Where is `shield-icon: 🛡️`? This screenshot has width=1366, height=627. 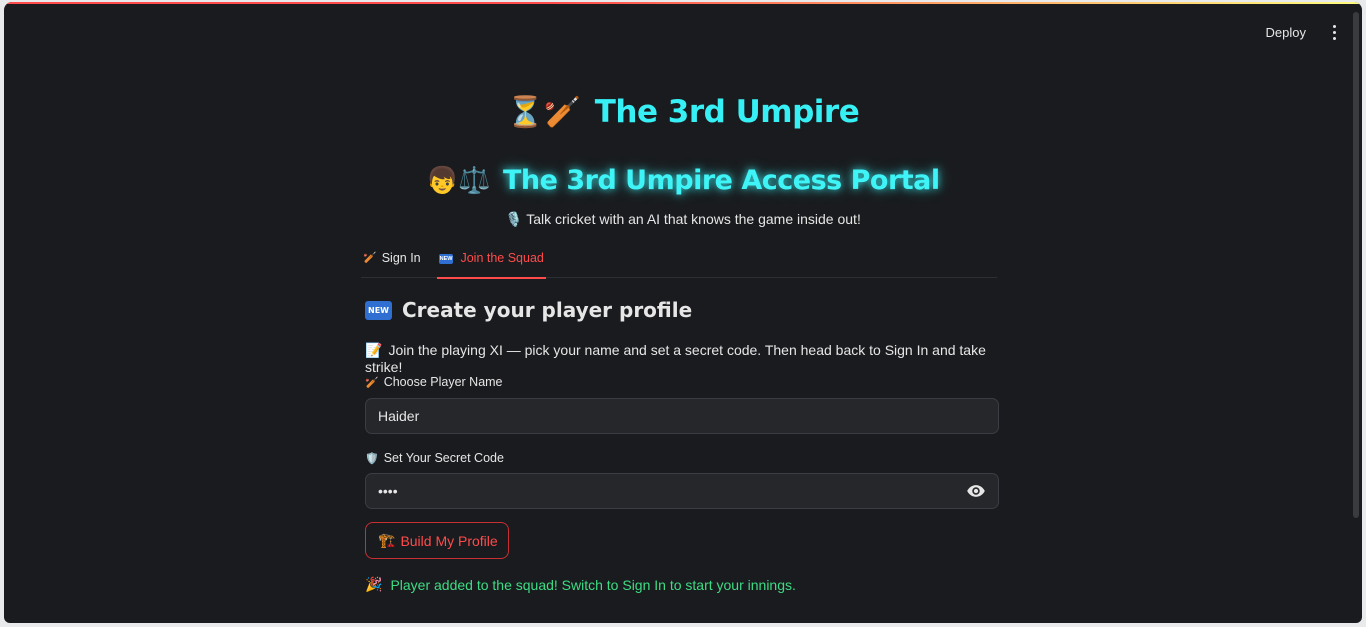 shield-icon: 🛡️ is located at coordinates (372, 459).